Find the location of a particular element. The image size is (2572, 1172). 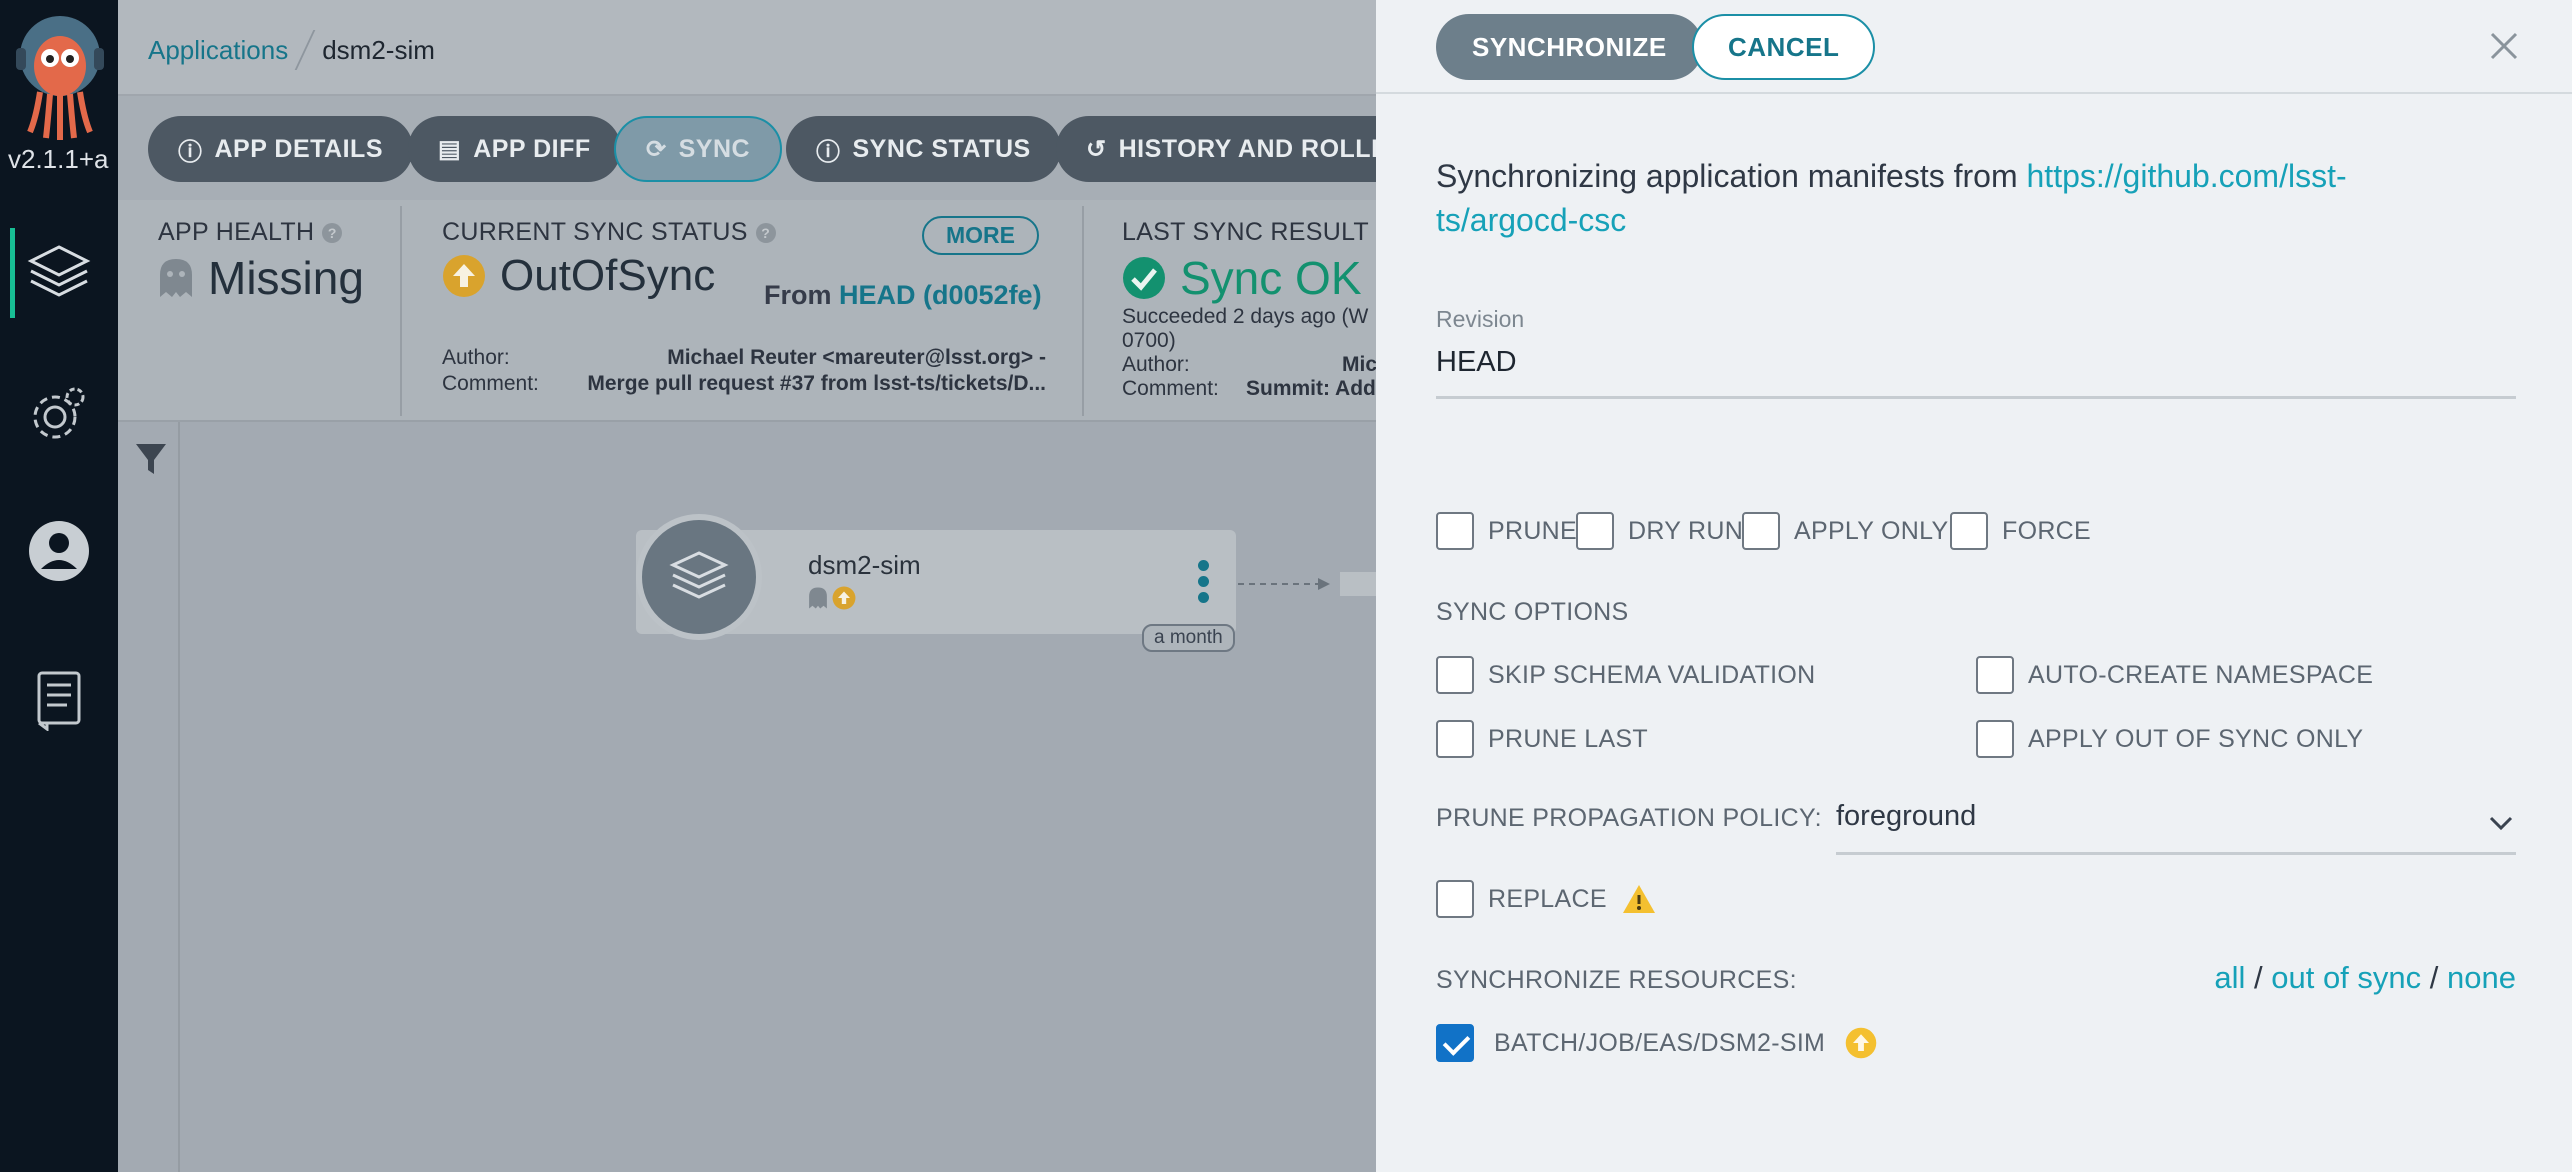

chevron-down-icon is located at coordinates (2501, 823).